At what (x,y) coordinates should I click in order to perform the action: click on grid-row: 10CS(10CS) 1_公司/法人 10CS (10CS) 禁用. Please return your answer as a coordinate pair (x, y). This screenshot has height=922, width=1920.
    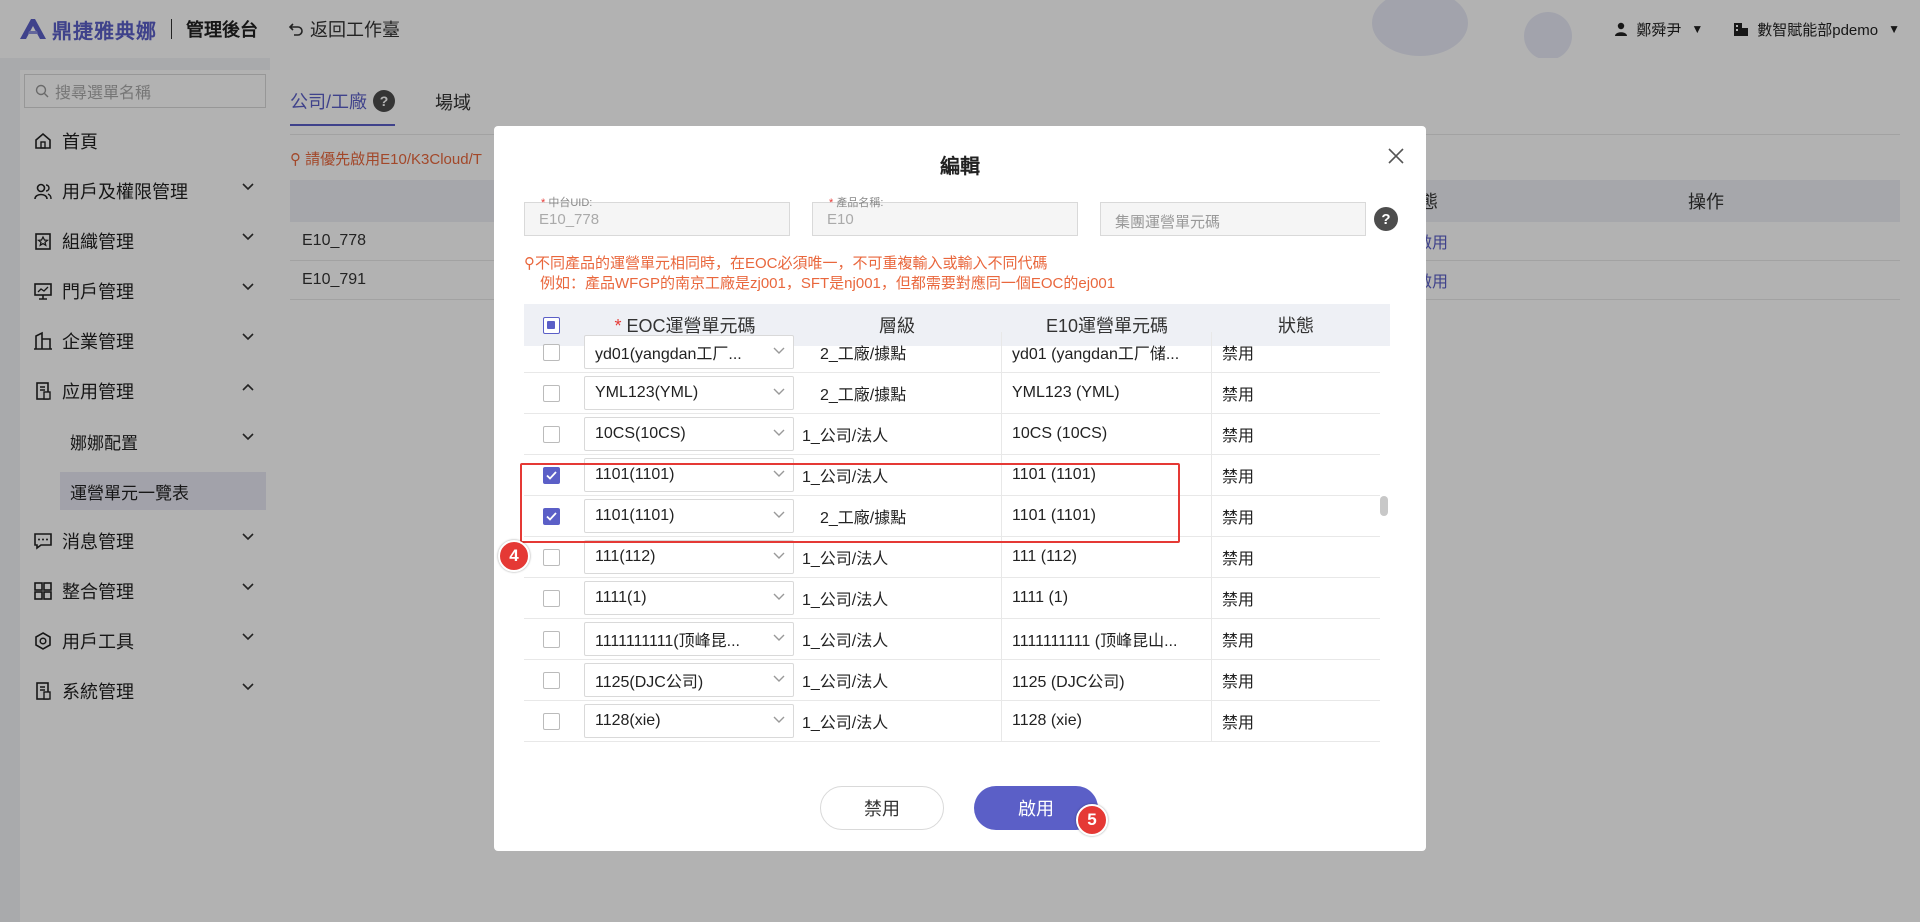
    Looking at the image, I should click on (952, 434).